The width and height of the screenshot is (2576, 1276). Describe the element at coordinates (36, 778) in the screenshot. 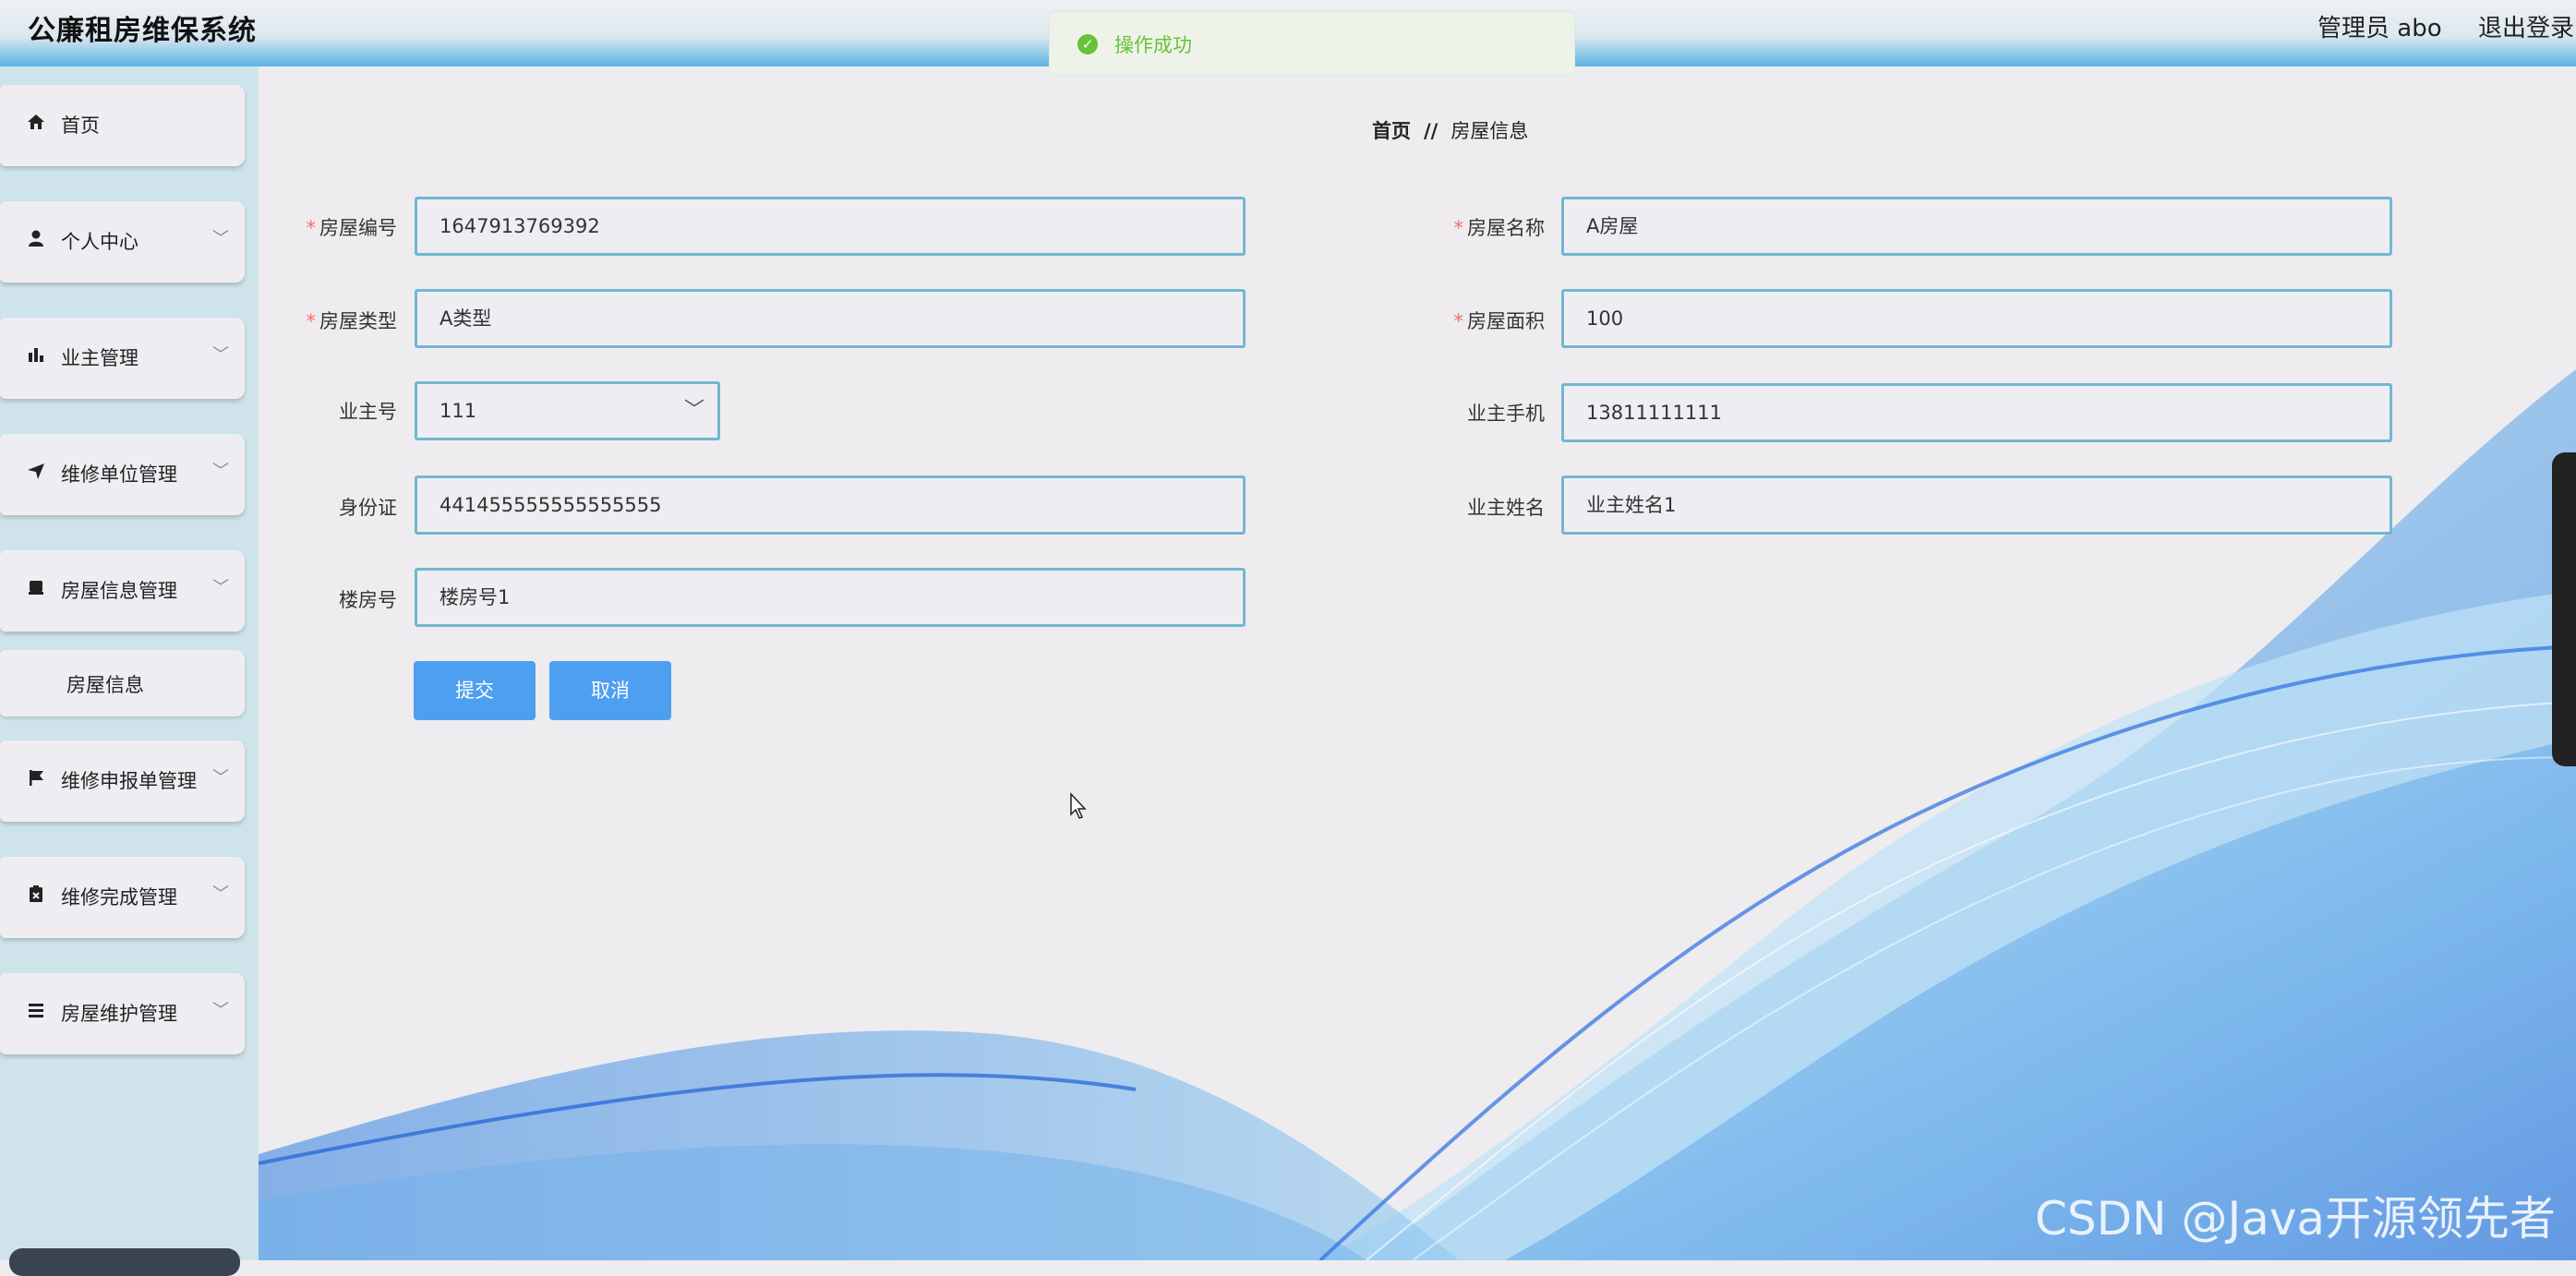

I see `flag-icon` at that location.